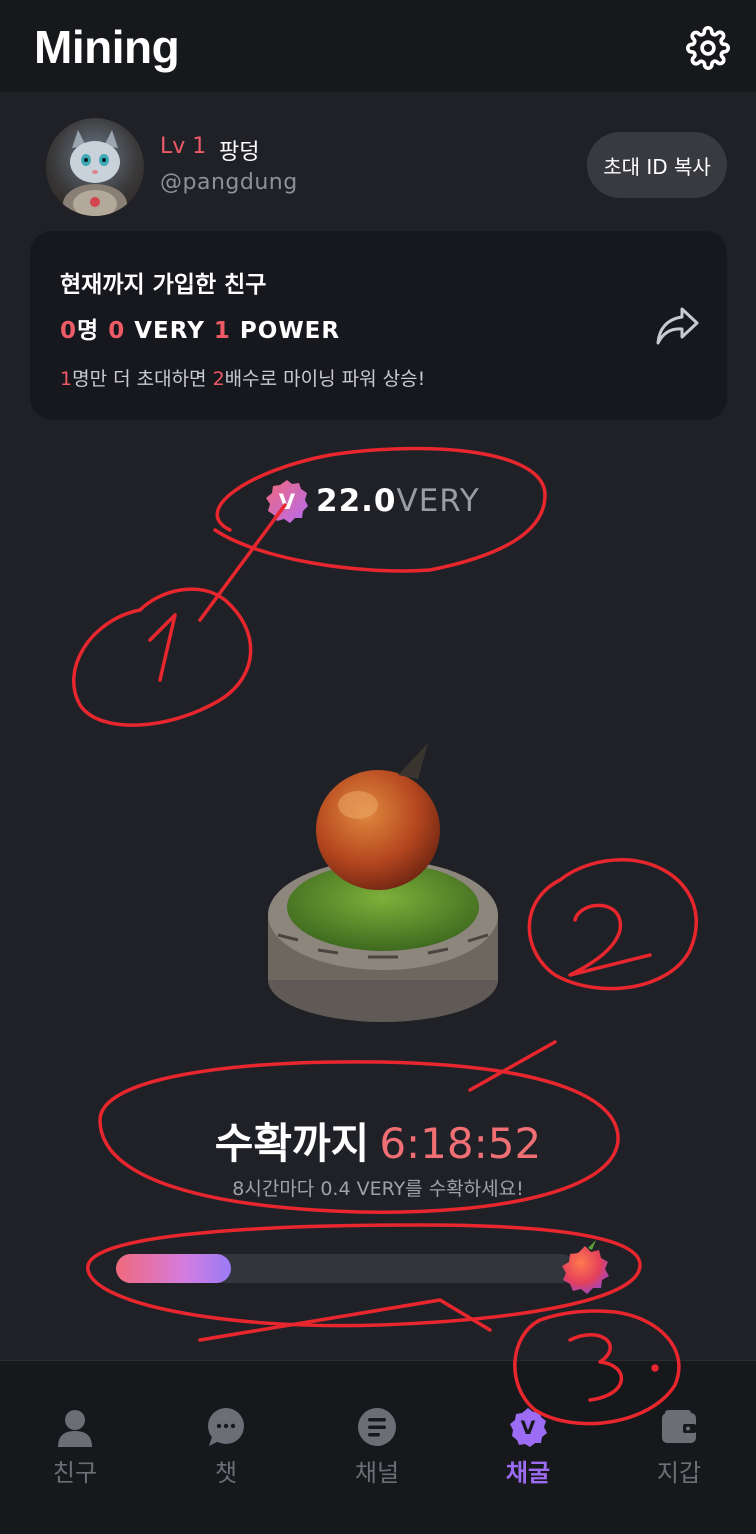  What do you see at coordinates (378, 1189) in the screenshot?
I see `harvest-note: 8시간마다 0.4 VERY를 수확하세요!` at bounding box center [378, 1189].